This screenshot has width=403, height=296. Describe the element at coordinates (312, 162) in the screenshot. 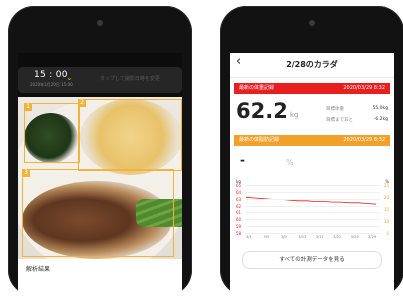

I see `fat-summary: - %` at that location.